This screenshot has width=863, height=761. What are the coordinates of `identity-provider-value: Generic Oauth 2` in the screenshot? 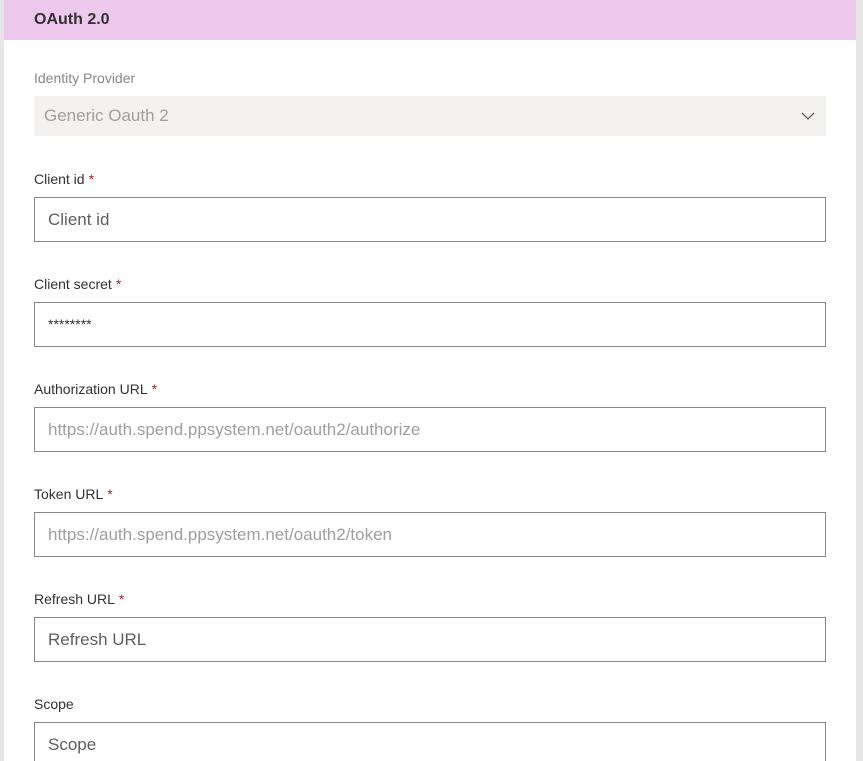 It's located at (106, 115).